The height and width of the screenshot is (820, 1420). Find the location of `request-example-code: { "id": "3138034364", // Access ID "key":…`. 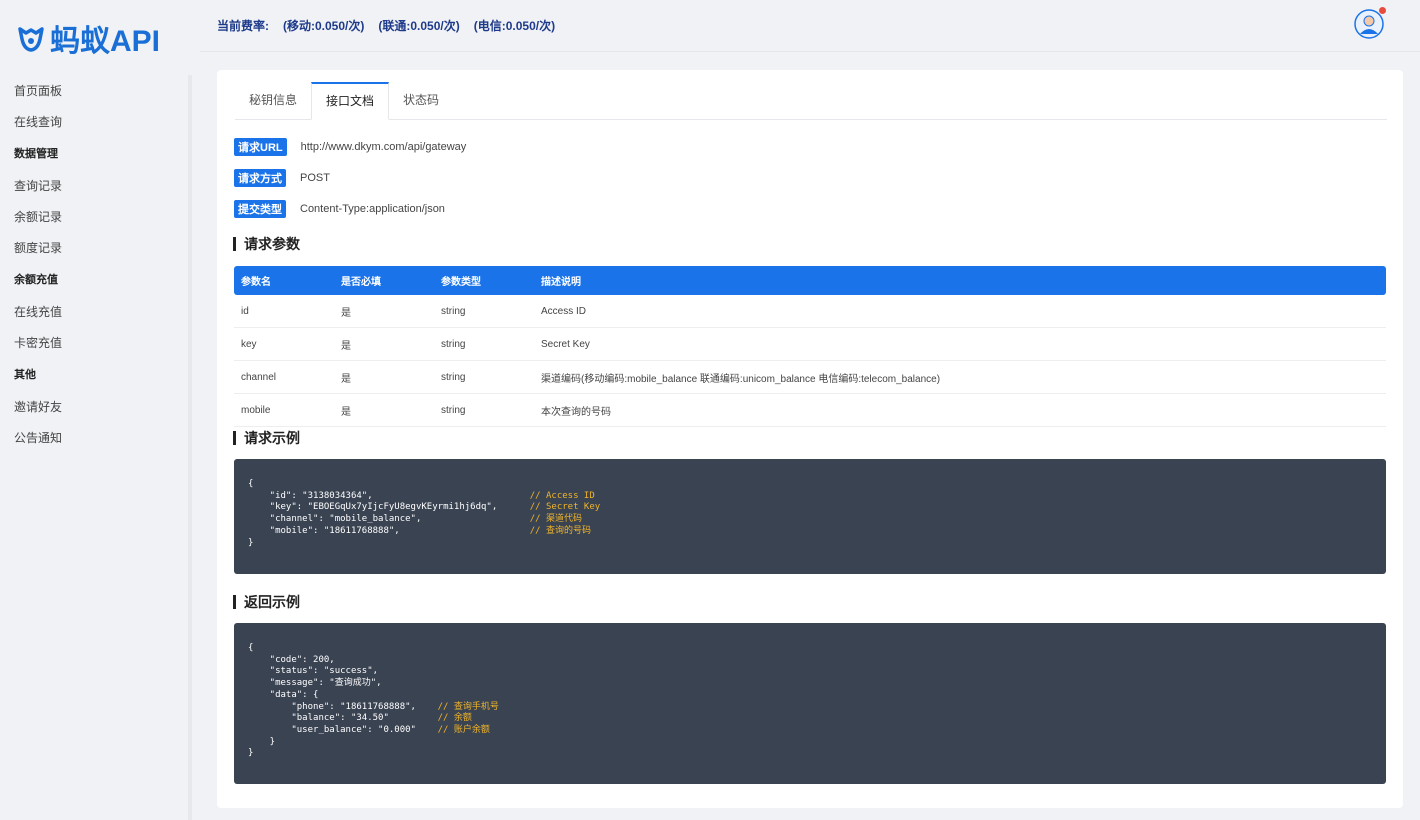

request-example-code: { "id": "3138034364", // Access ID "key":… is located at coordinates (810, 516).